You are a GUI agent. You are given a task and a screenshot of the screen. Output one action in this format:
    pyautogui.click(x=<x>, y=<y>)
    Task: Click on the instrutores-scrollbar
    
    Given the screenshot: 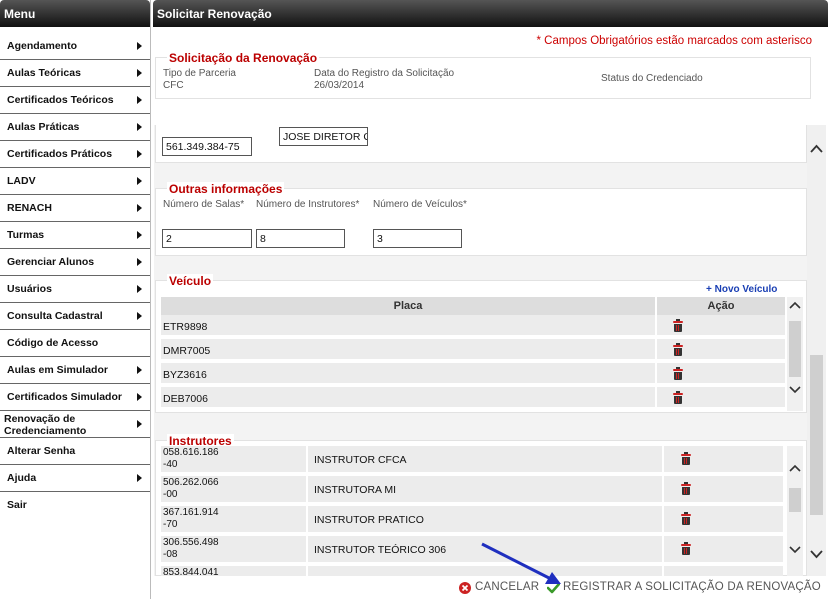 What is the action you would take?
    pyautogui.click(x=795, y=511)
    